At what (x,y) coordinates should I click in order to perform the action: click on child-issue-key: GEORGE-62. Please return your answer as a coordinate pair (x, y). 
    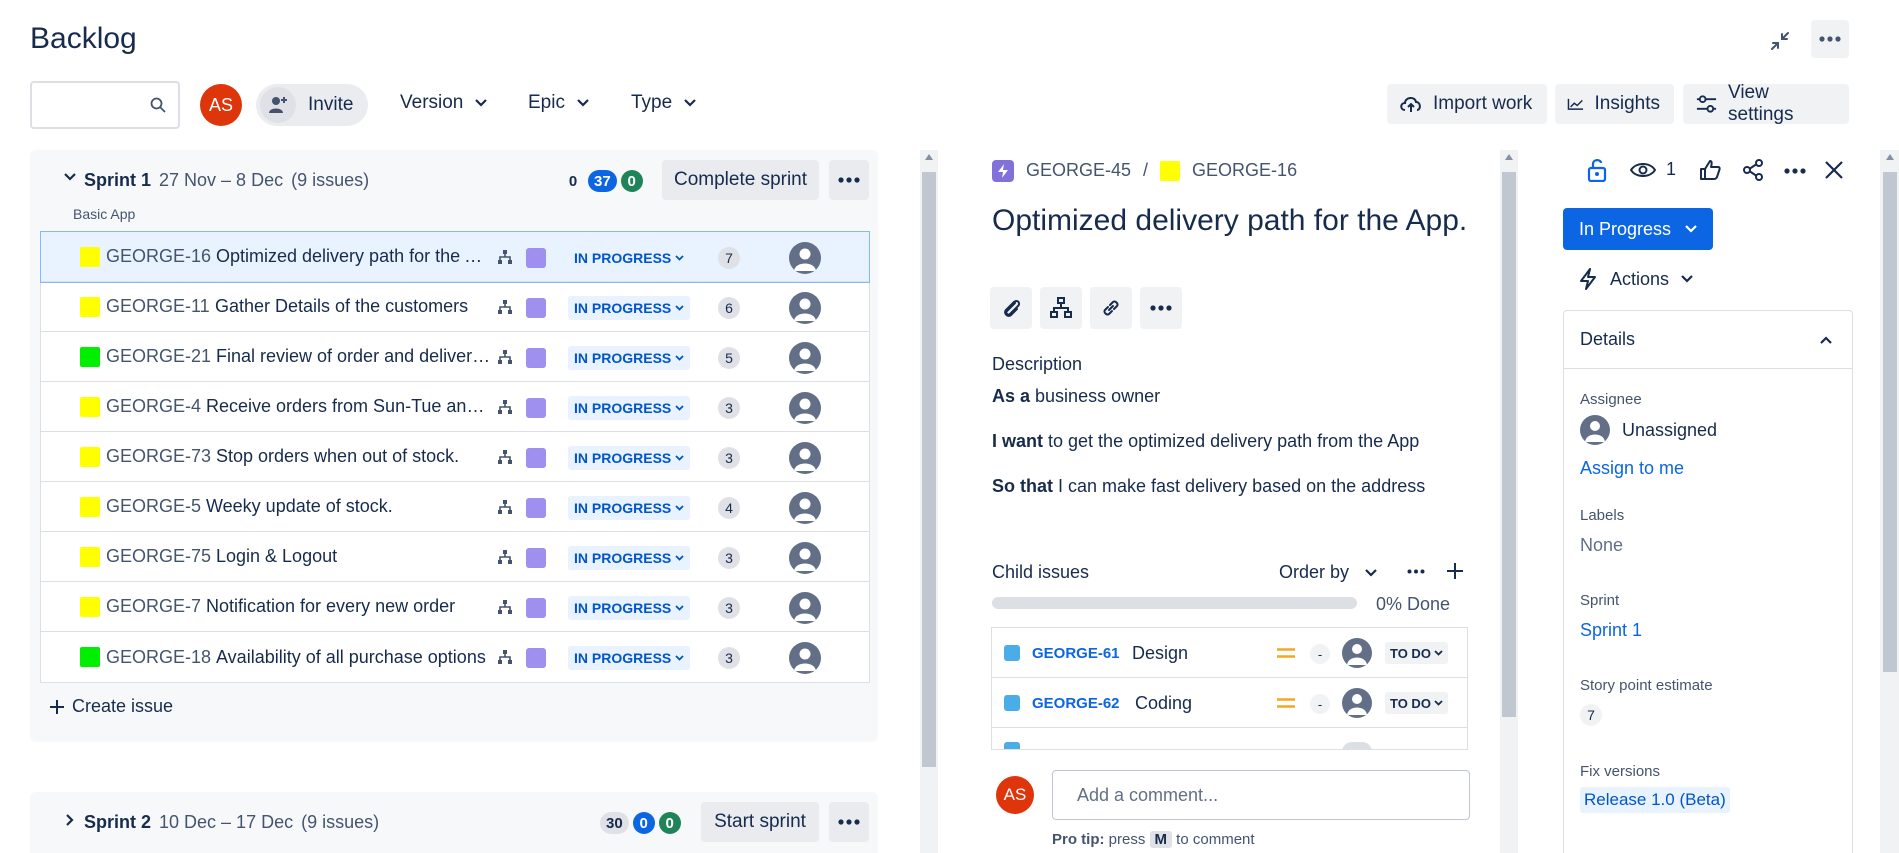
    Looking at the image, I should click on (1076, 703).